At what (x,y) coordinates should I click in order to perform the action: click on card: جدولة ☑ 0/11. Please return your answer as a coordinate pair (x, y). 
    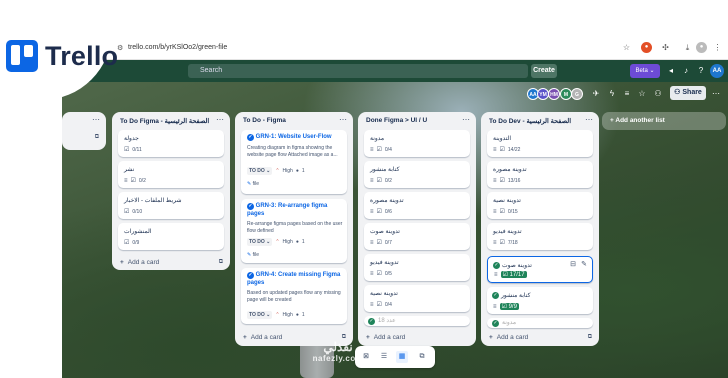
    Looking at the image, I should click on (171, 143).